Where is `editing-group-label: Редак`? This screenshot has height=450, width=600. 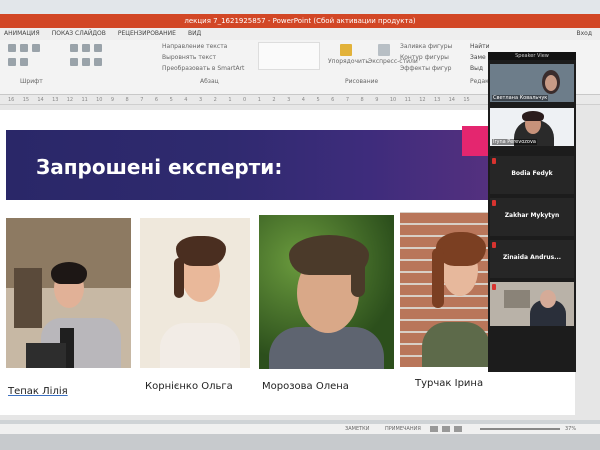 editing-group-label: Редак is located at coordinates (479, 81).